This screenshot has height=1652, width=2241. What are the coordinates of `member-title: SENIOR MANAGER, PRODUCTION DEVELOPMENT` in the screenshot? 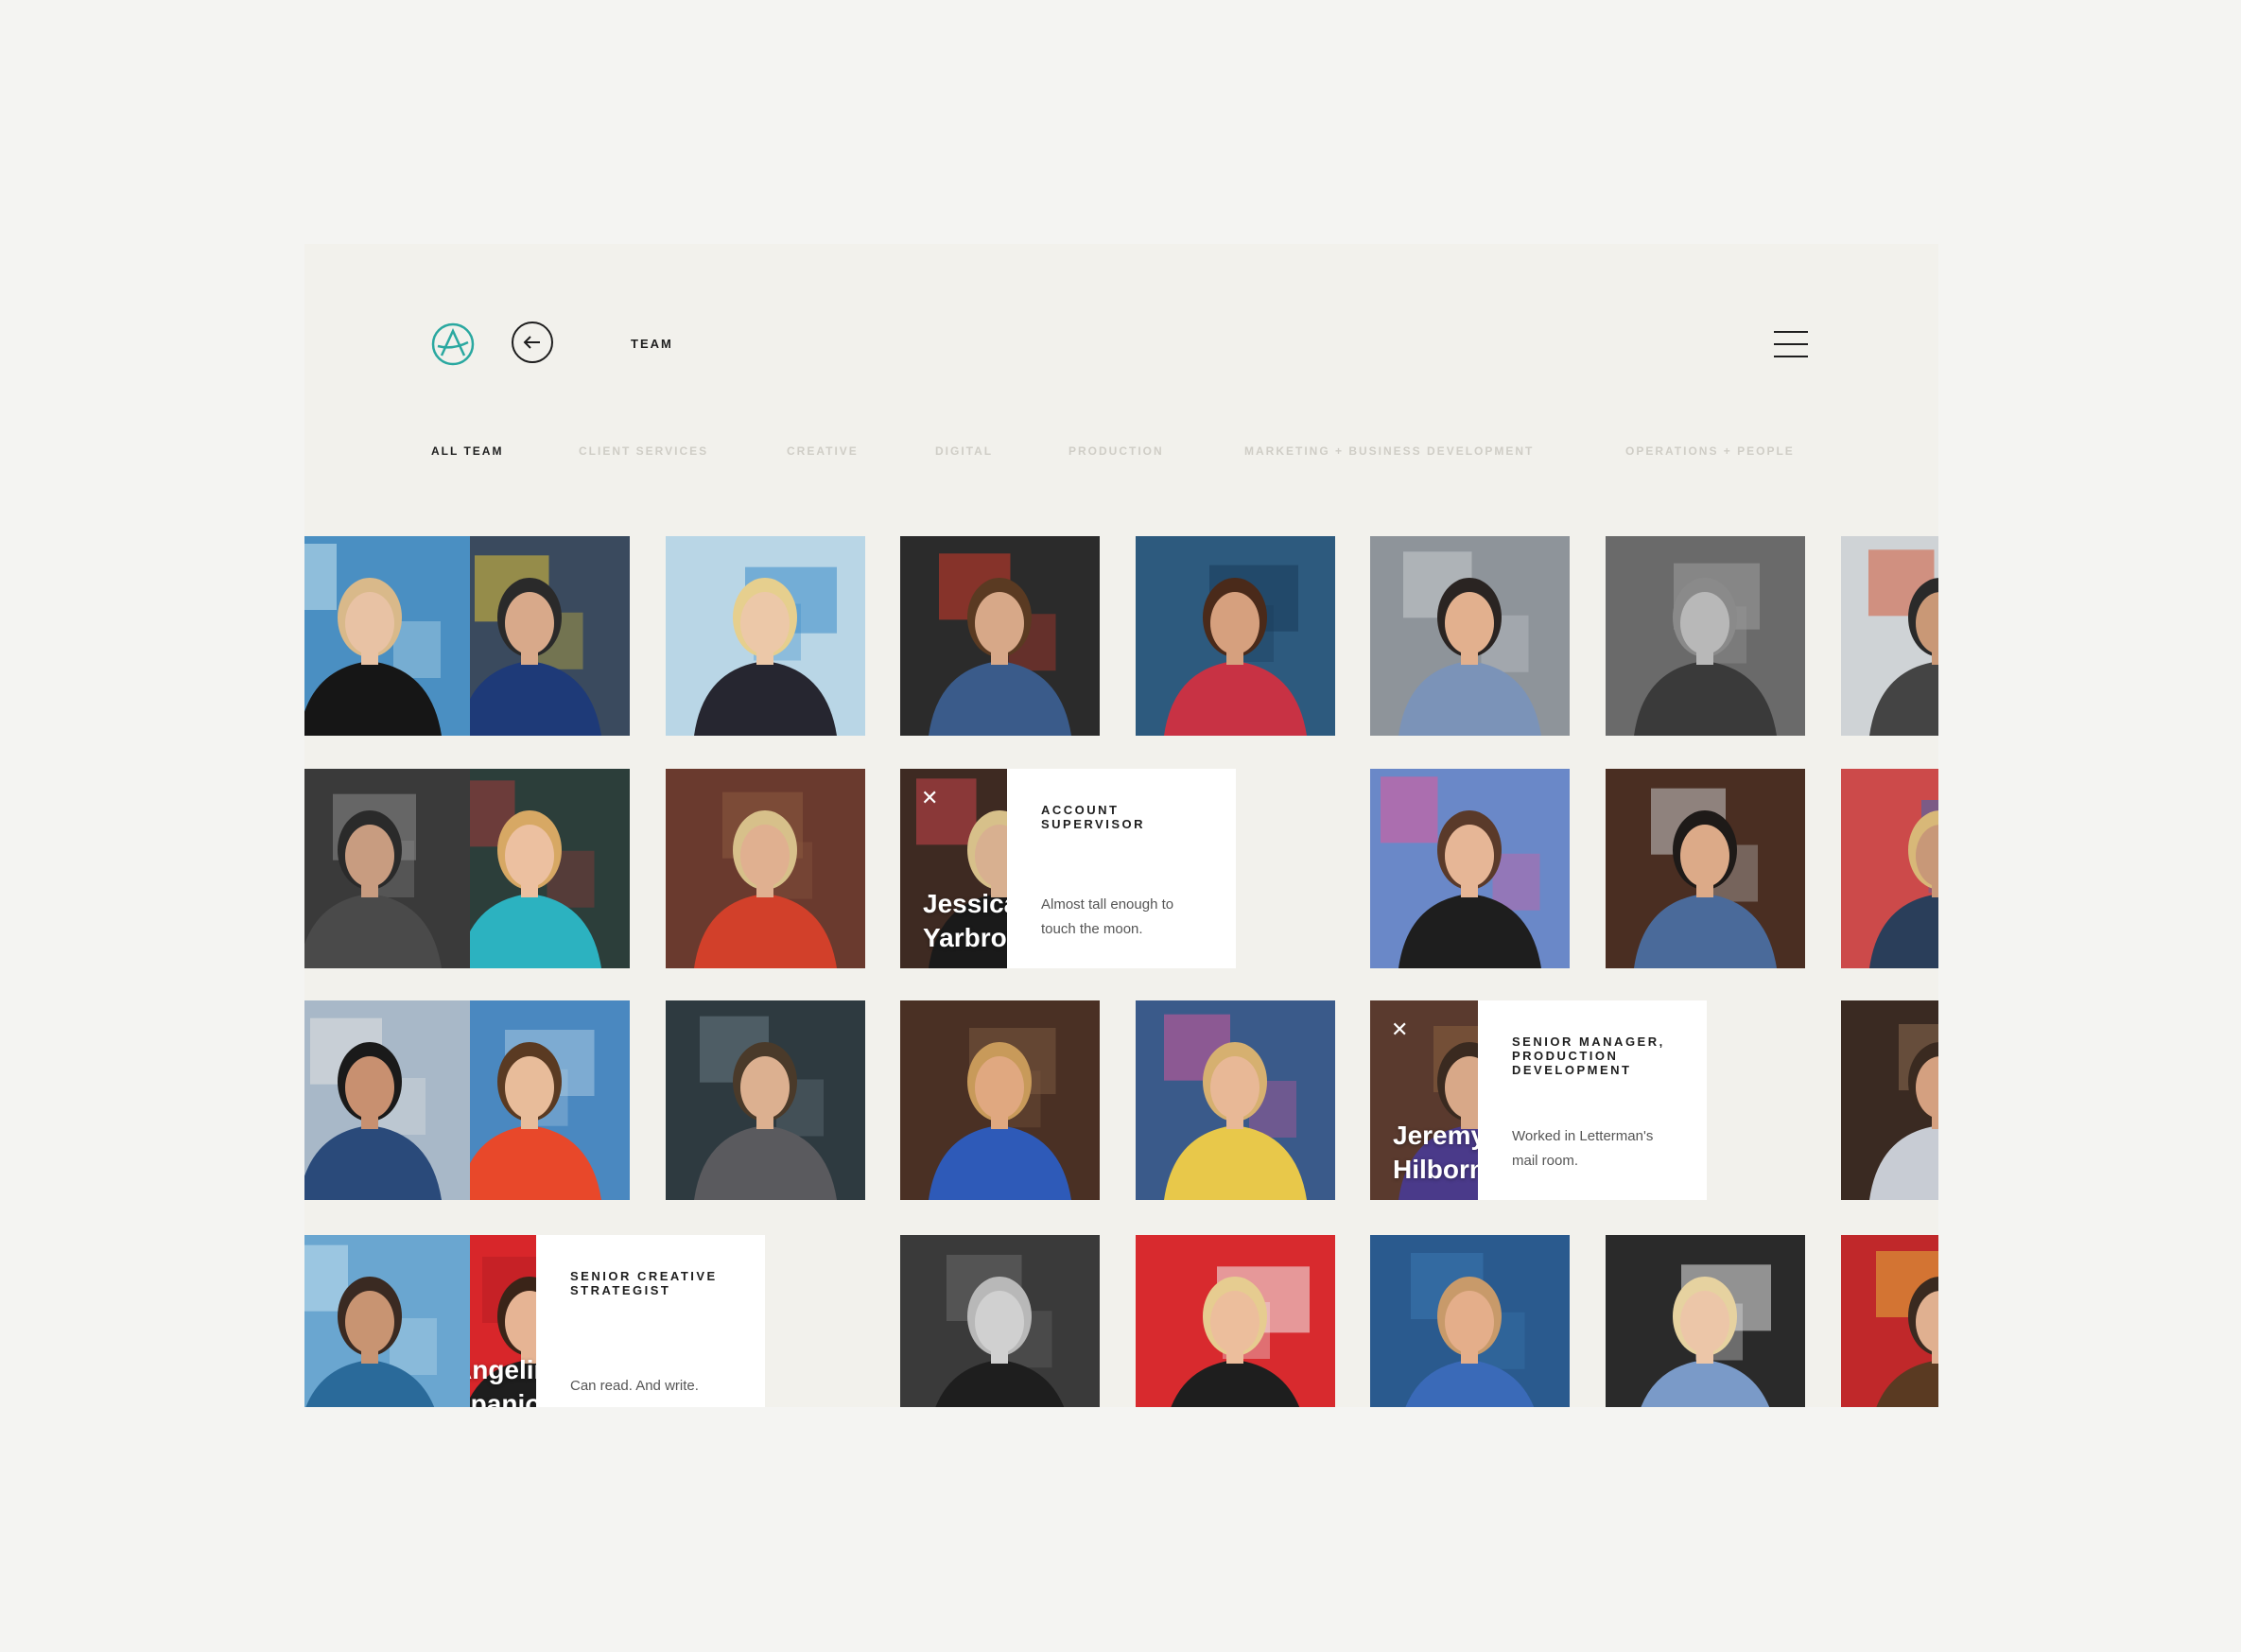 It's located at (1588, 1056).